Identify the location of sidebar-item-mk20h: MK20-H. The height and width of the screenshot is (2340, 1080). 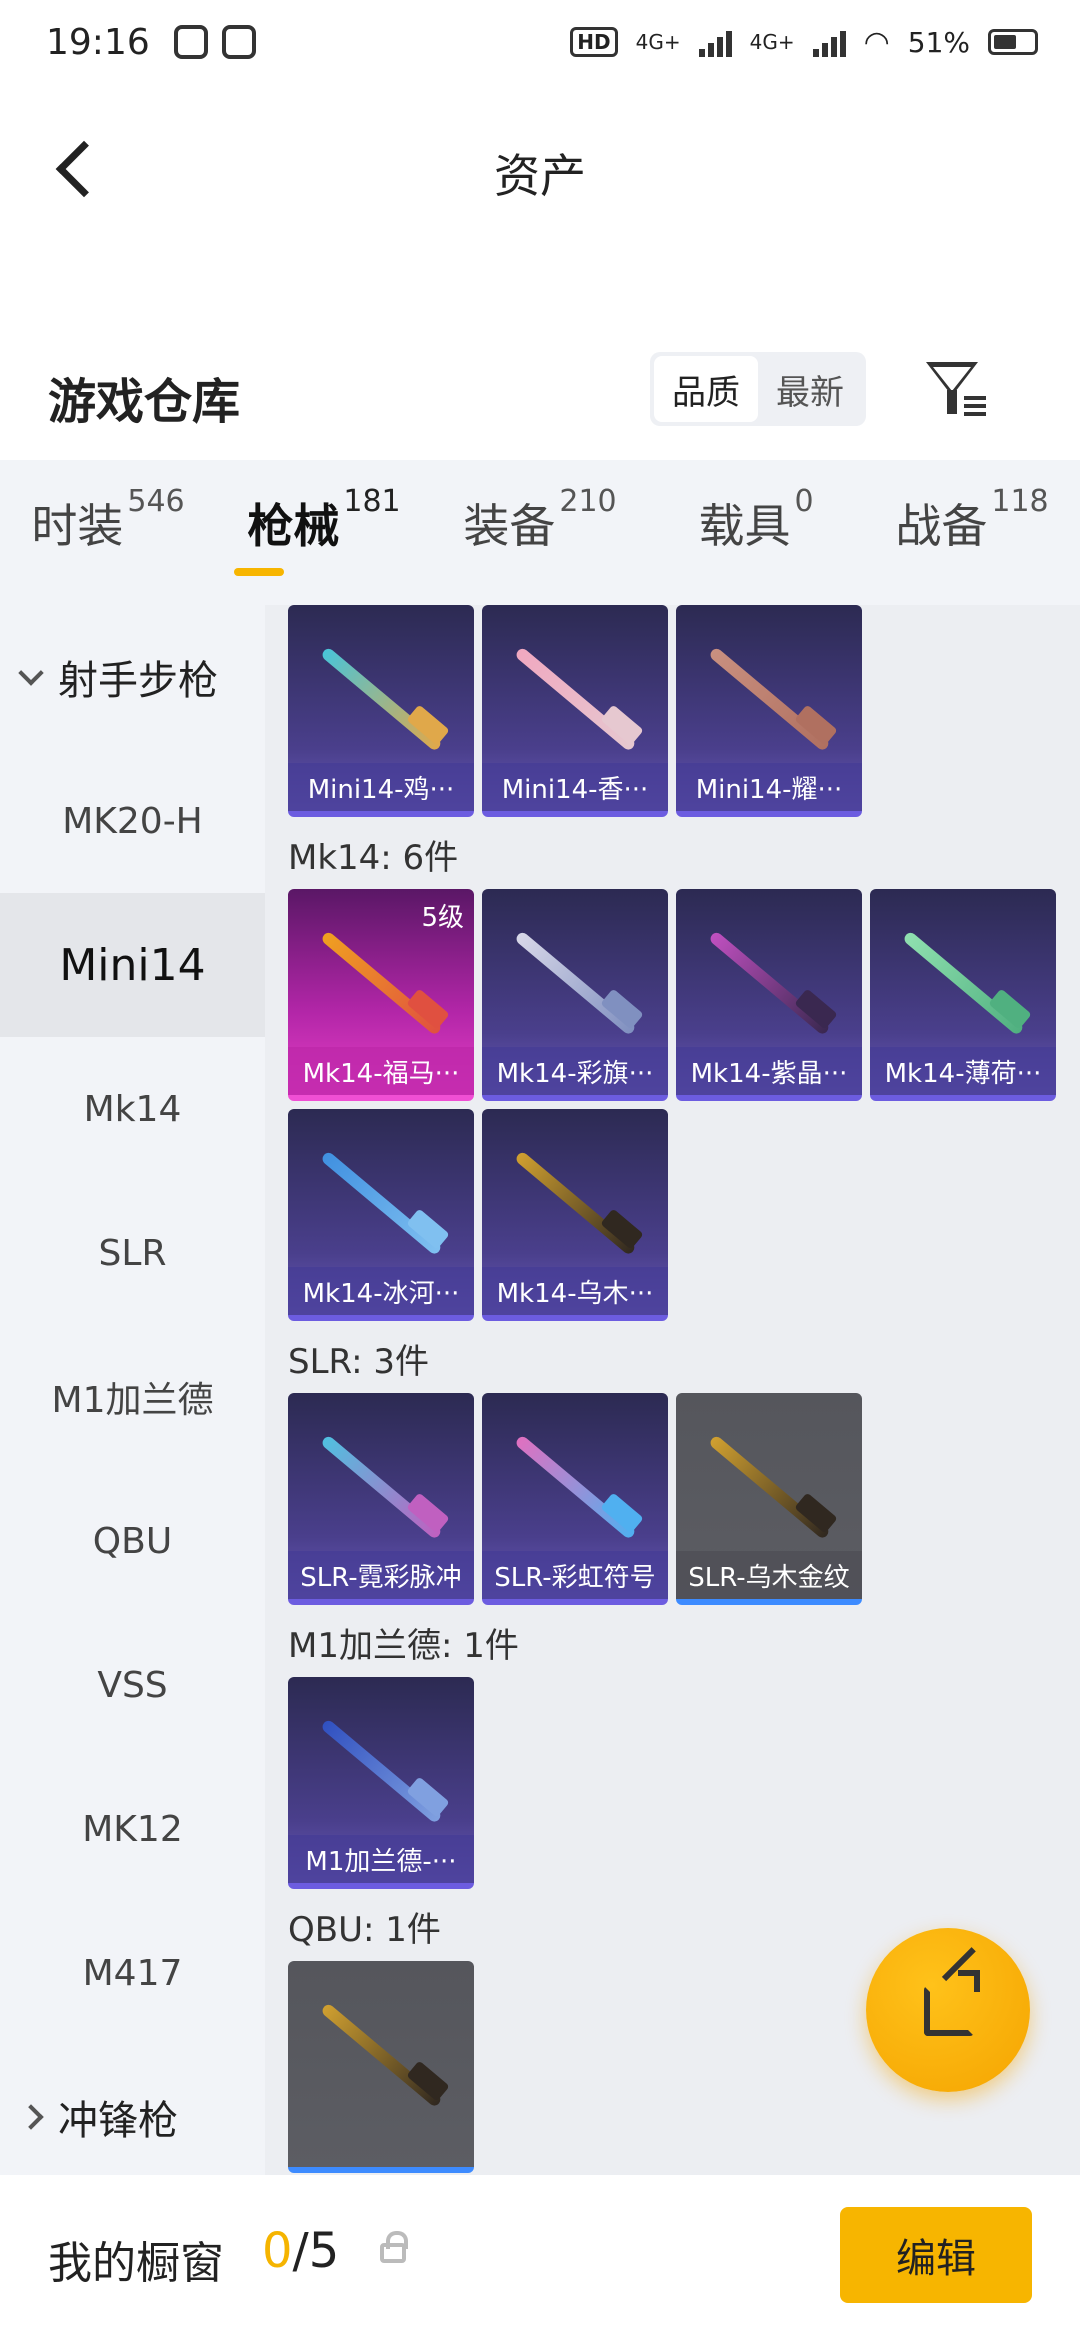
(132, 821).